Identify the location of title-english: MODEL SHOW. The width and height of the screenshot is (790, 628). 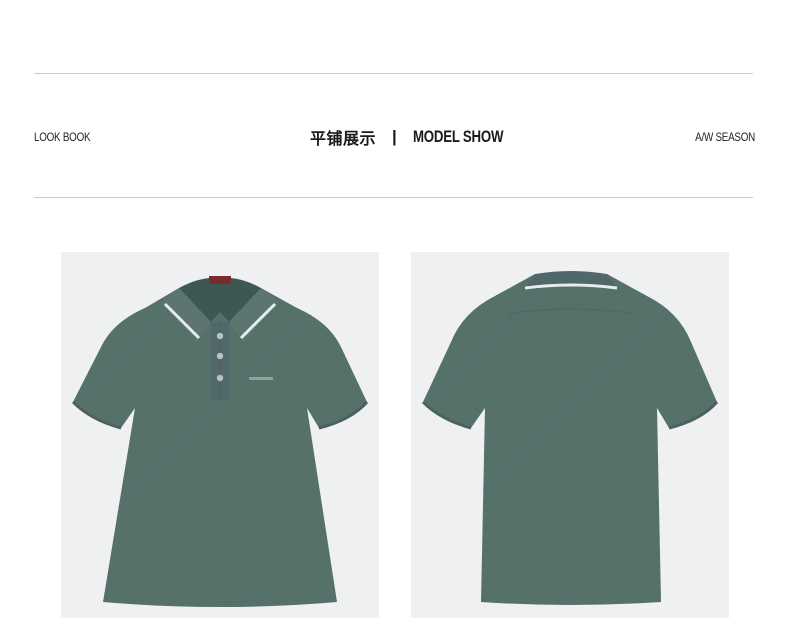
(458, 136).